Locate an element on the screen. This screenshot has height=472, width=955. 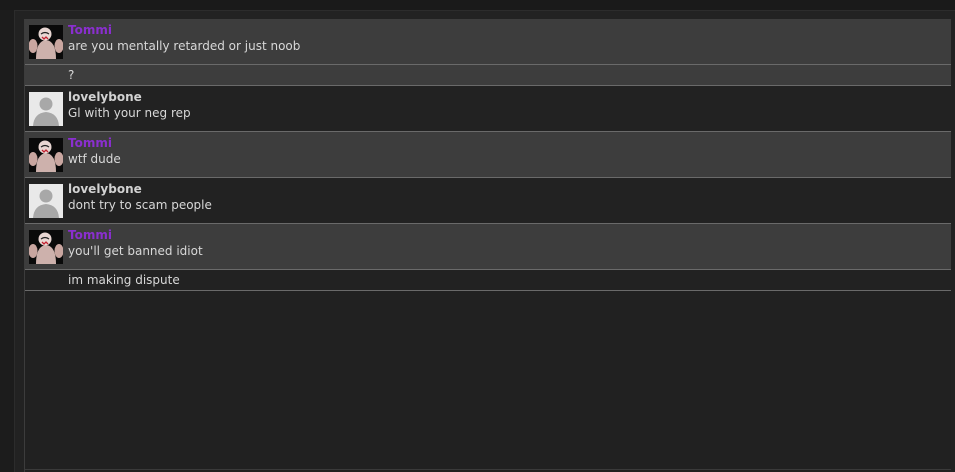
message-text: you'll get banned idiot is located at coordinates (135, 251).